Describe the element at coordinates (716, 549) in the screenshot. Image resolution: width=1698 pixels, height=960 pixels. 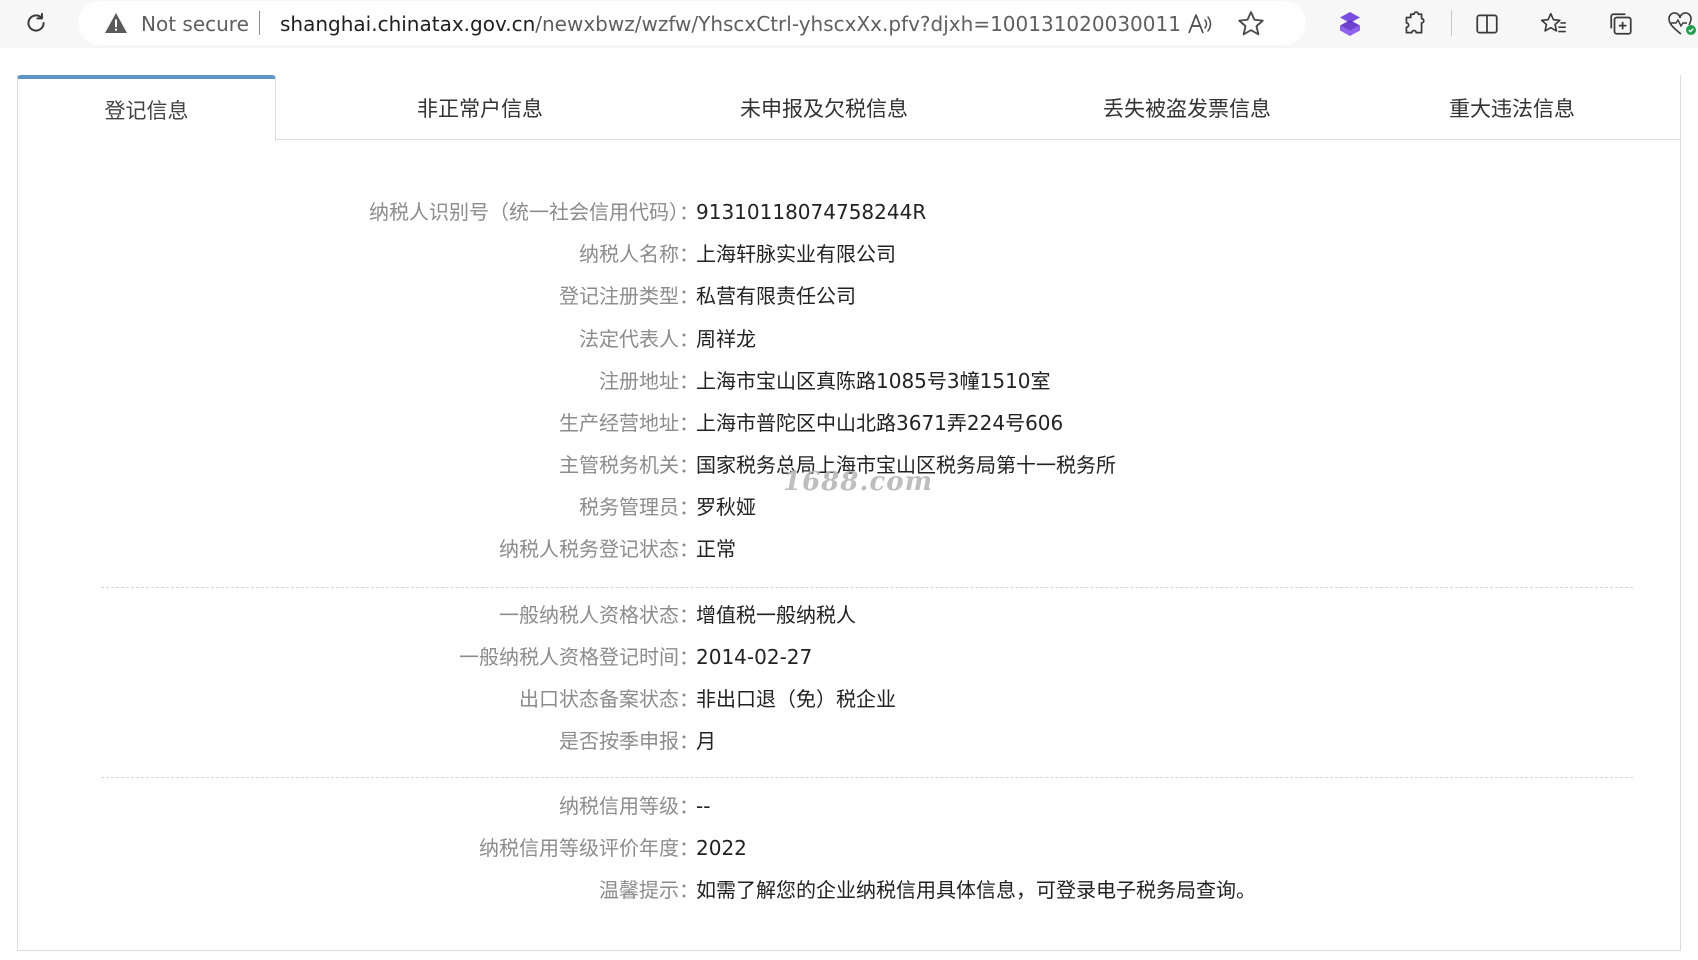
I see `field-value: 正常` at that location.